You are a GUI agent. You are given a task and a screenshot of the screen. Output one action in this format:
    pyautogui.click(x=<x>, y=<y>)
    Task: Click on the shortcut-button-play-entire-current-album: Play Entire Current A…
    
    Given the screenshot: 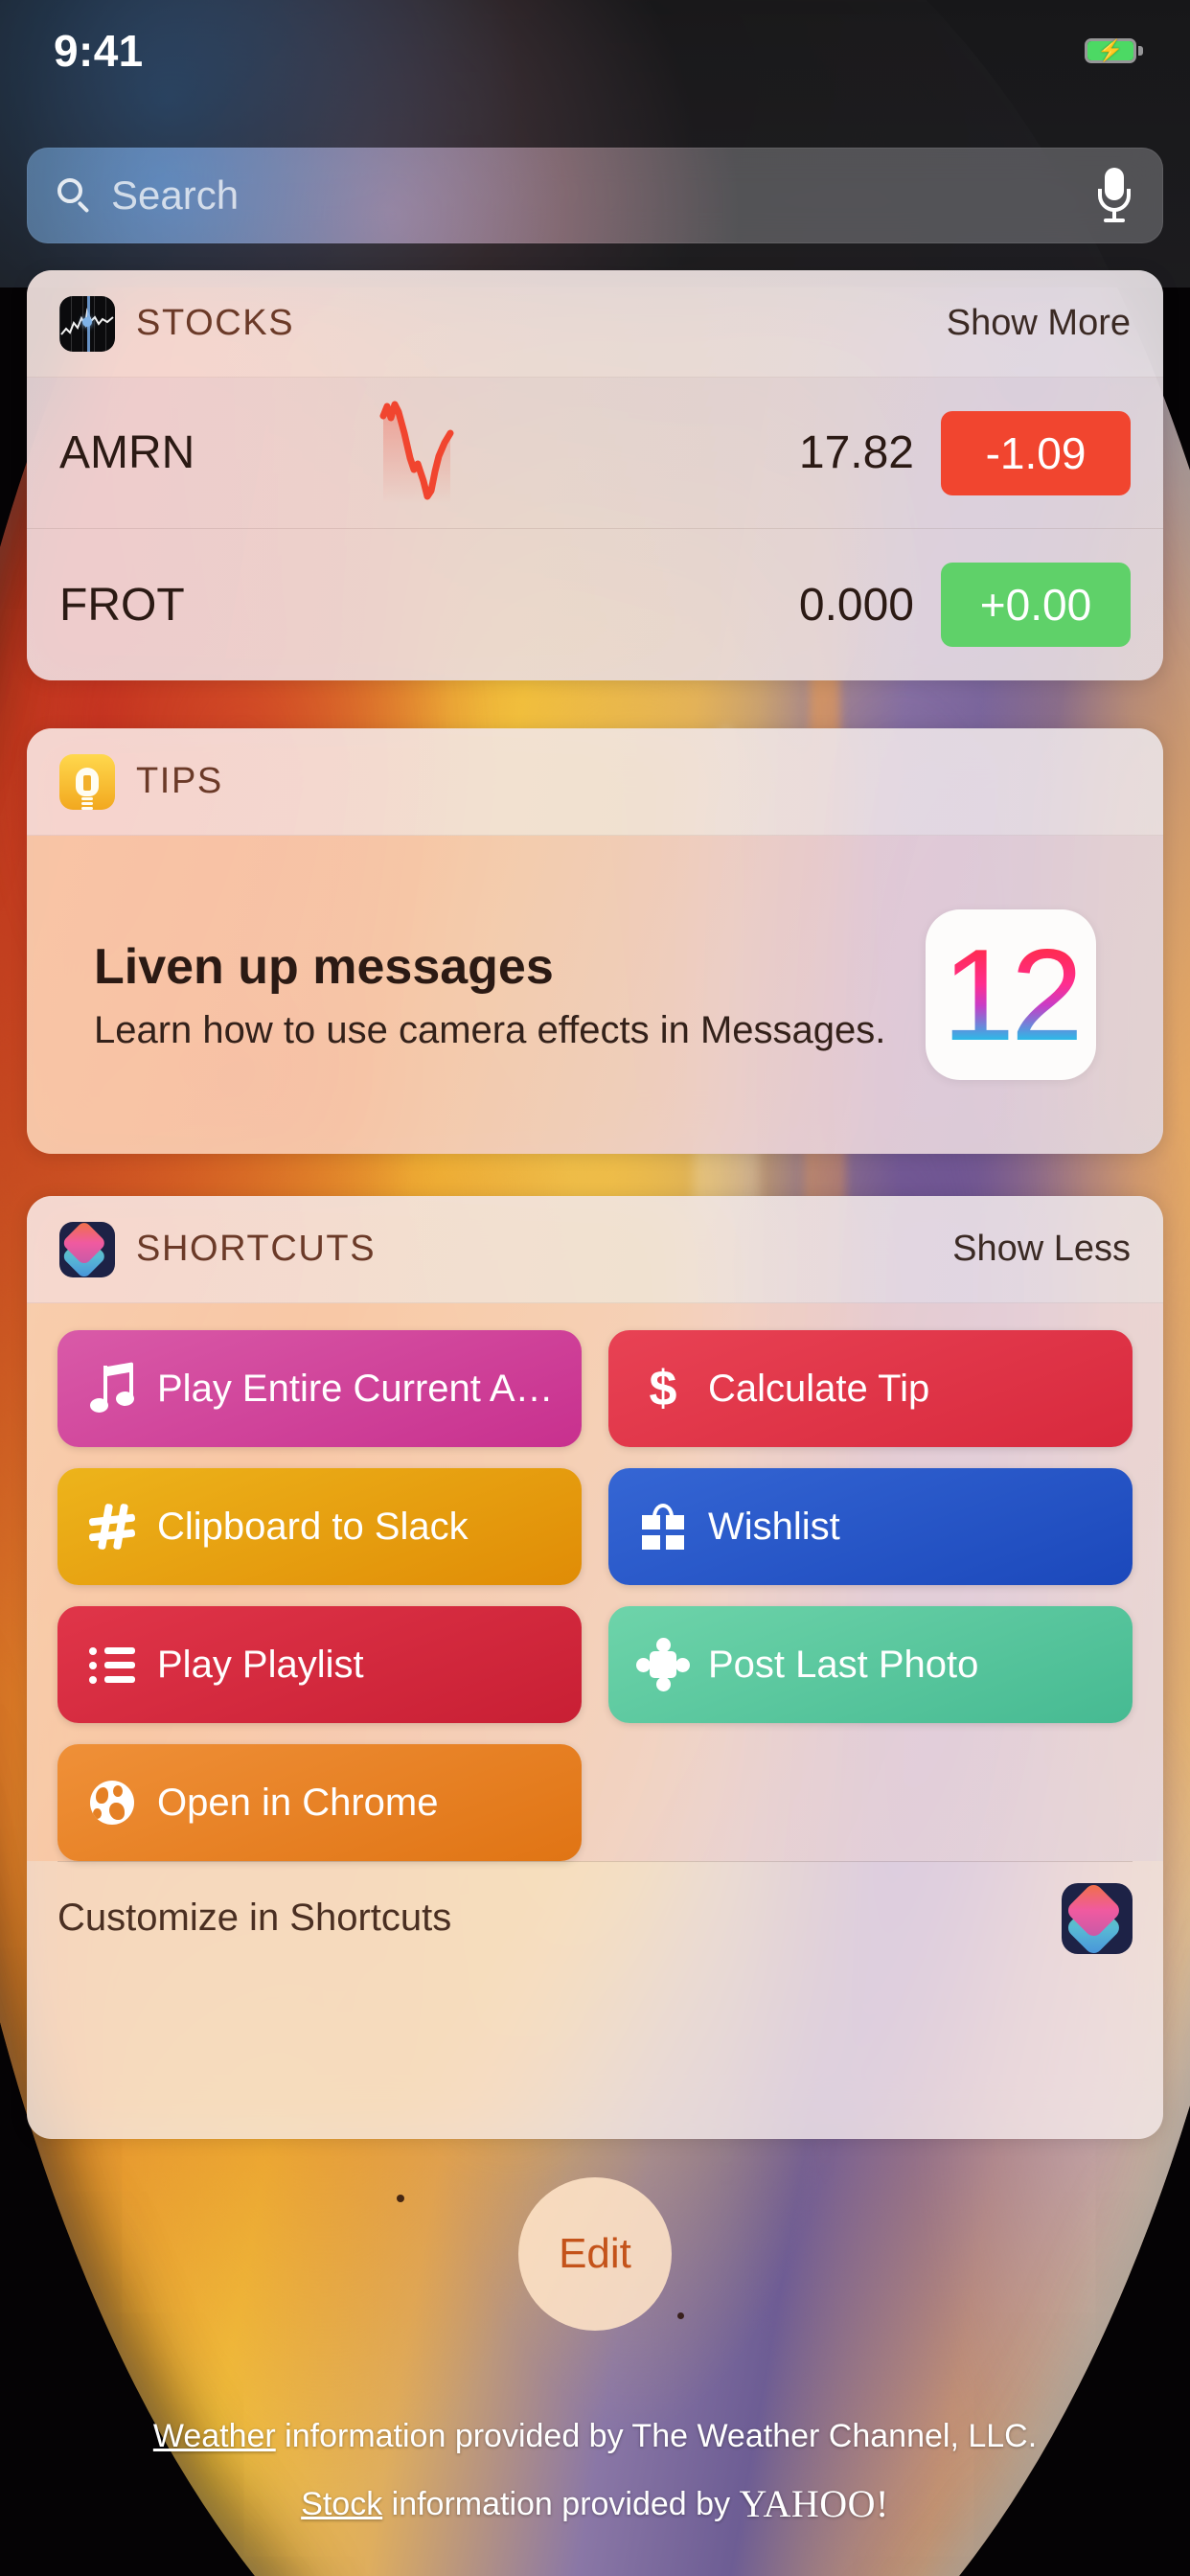 What is the action you would take?
    pyautogui.click(x=319, y=1388)
    